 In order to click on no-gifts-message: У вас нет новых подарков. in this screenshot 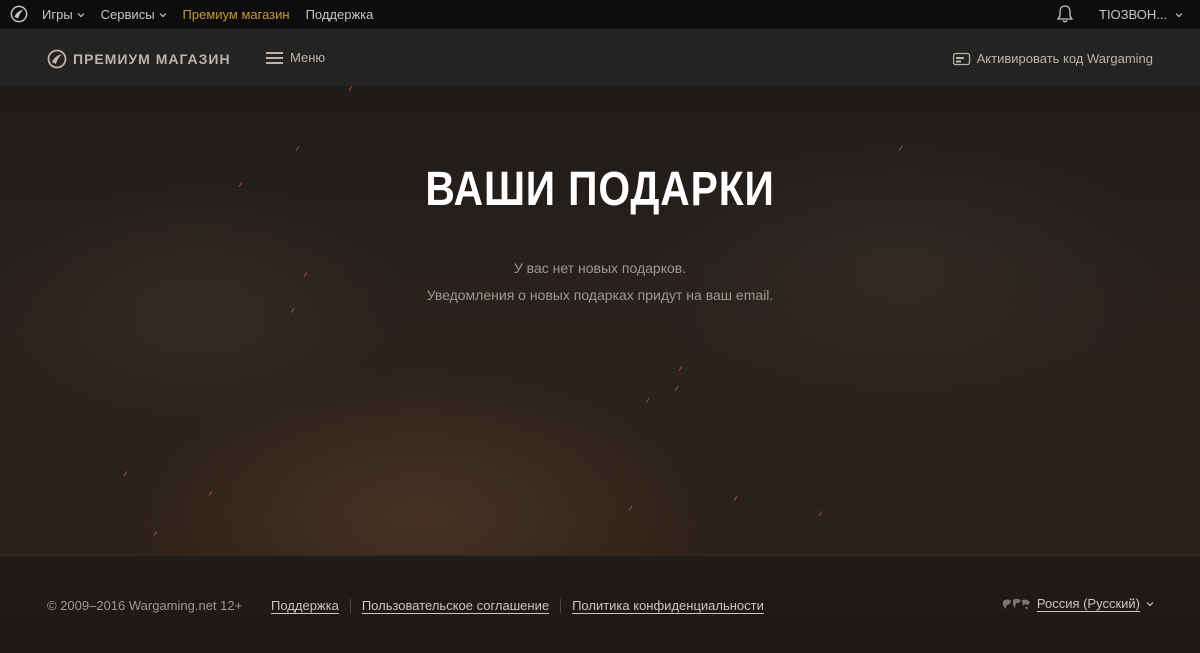, I will do `click(600, 268)`.